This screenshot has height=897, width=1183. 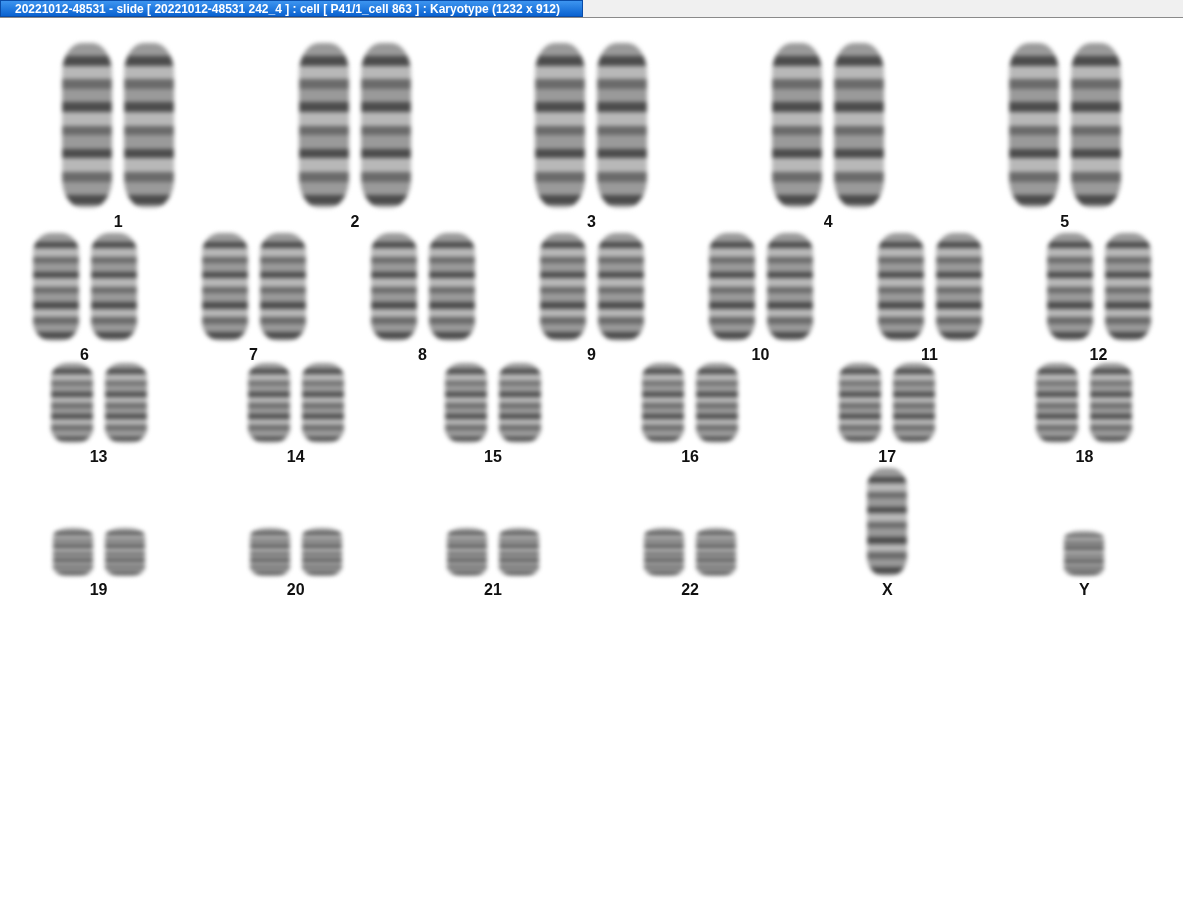 What do you see at coordinates (690, 590) in the screenshot?
I see `chromosome-label: 22` at bounding box center [690, 590].